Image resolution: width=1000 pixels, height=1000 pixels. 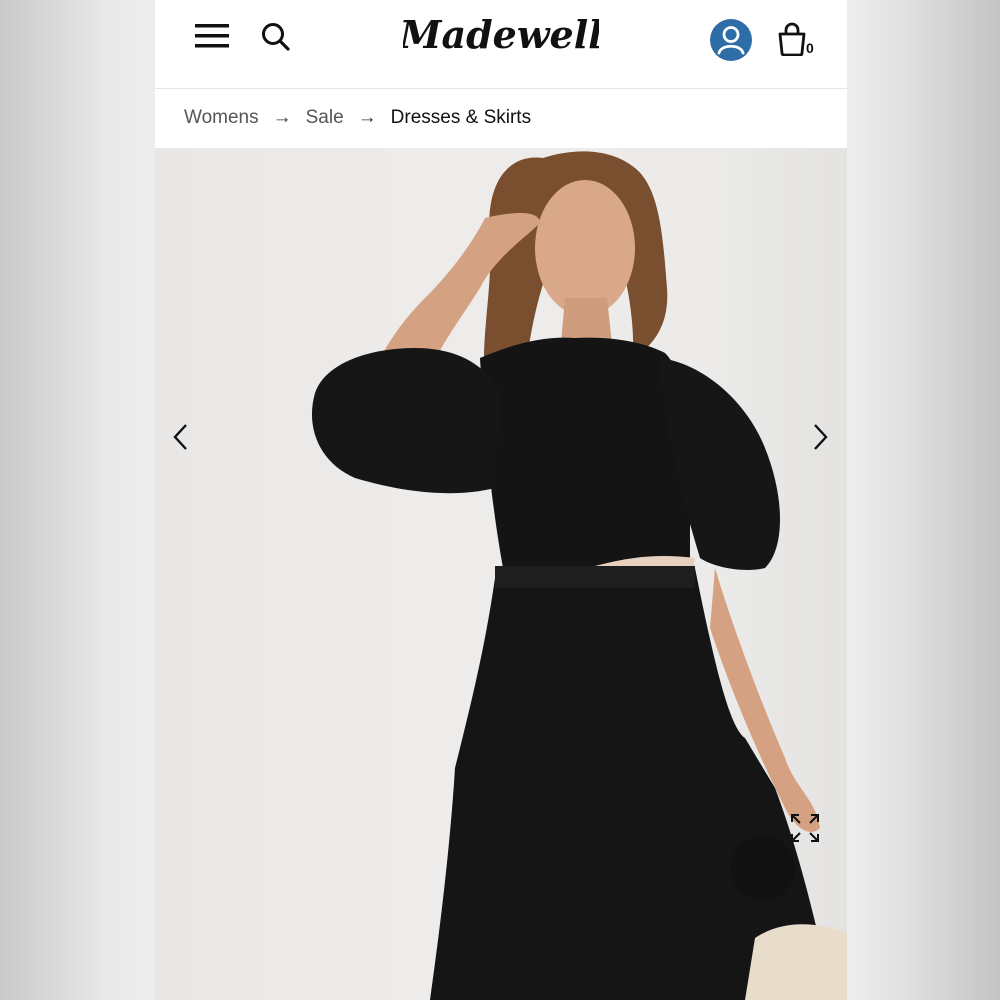 I want to click on smocked-waist, so click(x=595, y=577).